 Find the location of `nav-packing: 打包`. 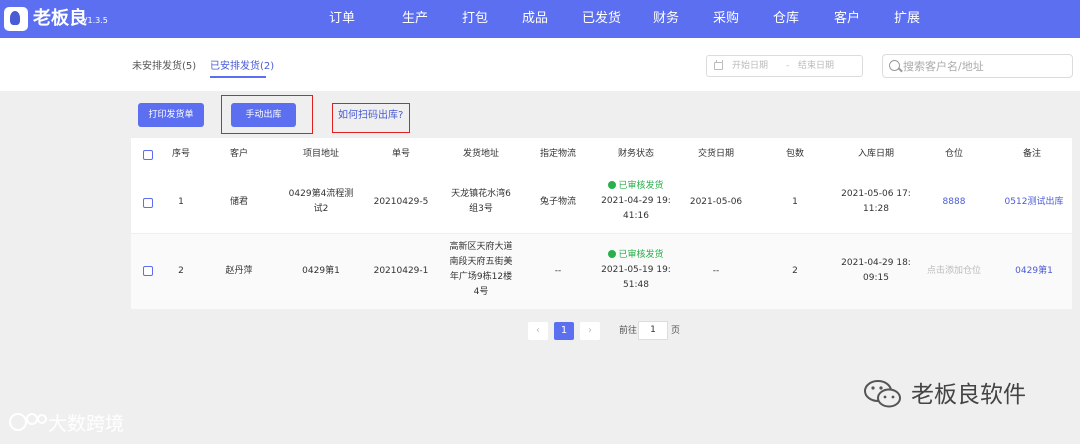

nav-packing: 打包 is located at coordinates (475, 19).